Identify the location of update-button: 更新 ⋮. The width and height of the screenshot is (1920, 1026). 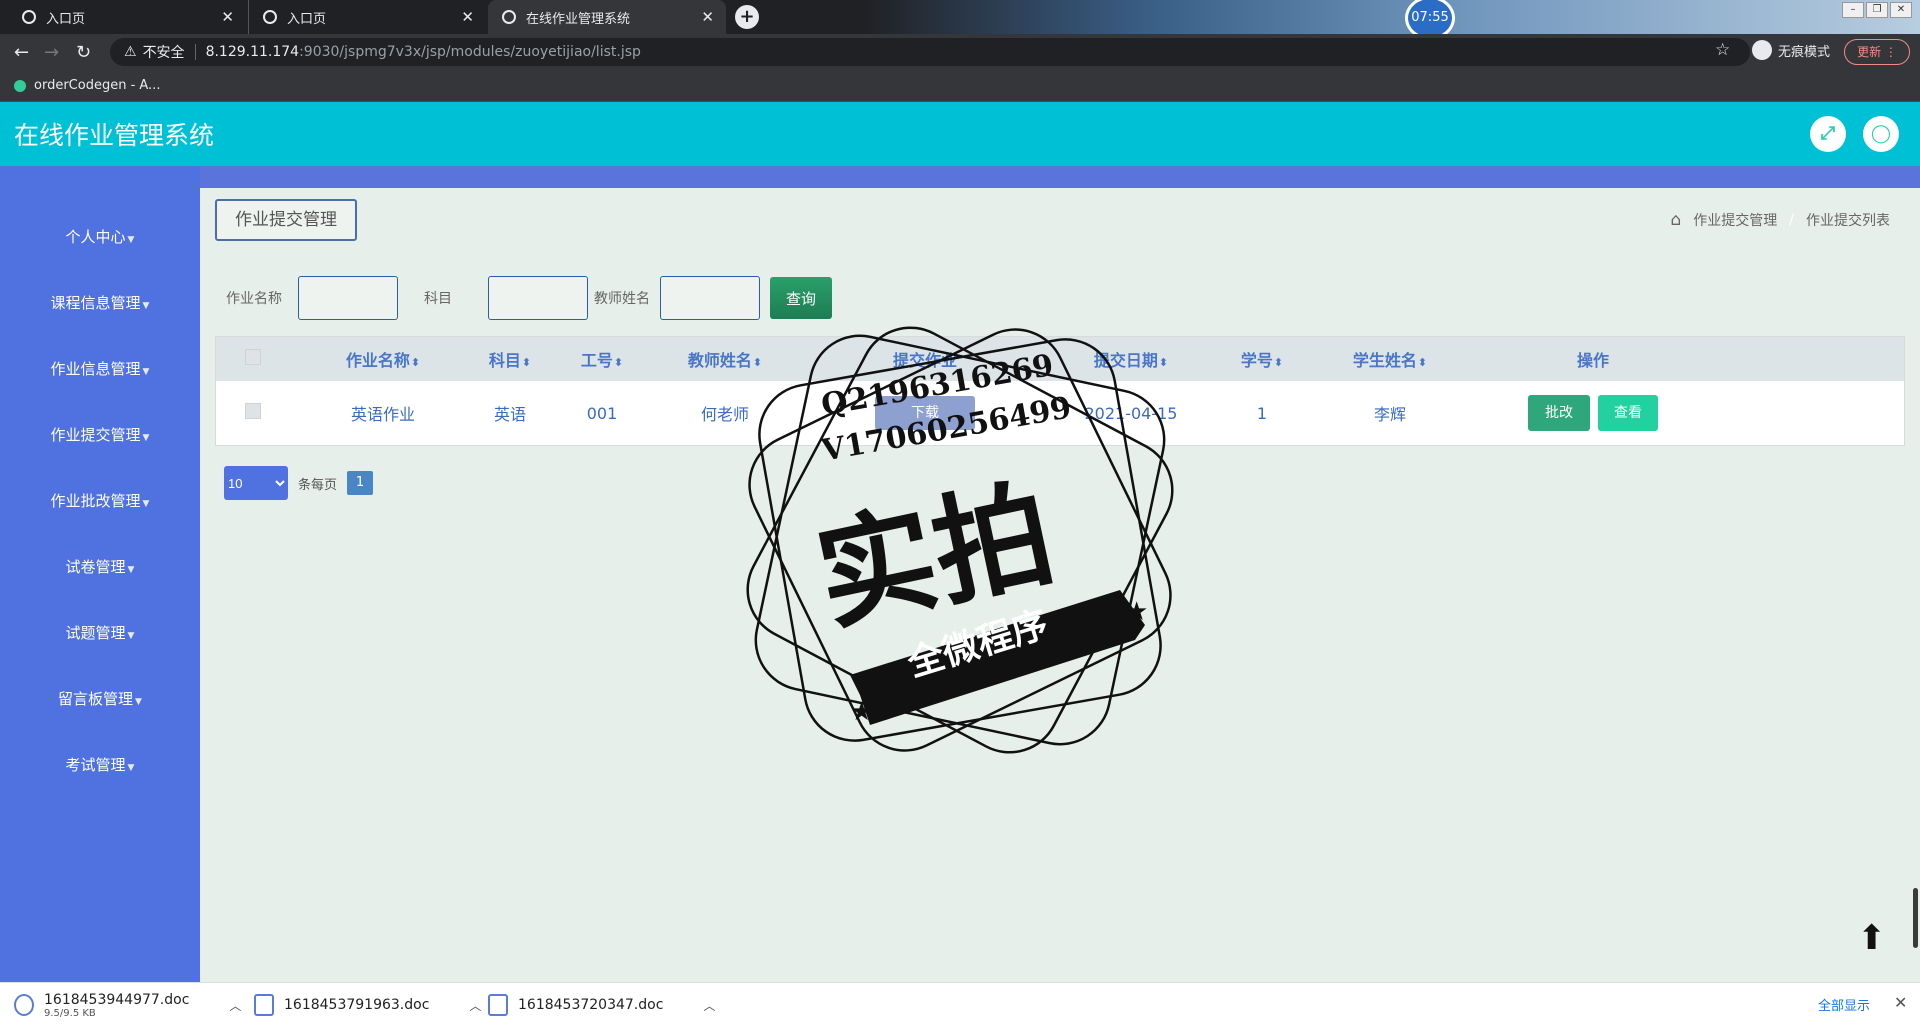
(1877, 52).